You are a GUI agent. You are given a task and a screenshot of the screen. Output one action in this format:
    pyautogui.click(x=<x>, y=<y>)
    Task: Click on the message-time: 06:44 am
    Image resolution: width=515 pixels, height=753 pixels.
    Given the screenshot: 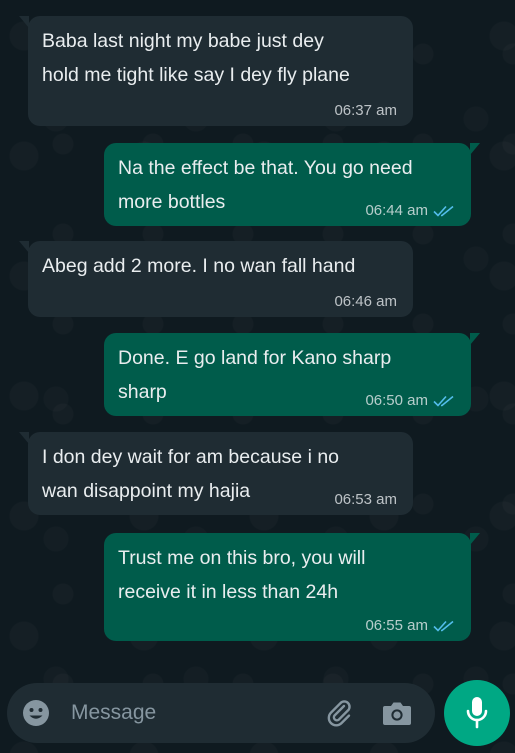 What is the action you would take?
    pyautogui.click(x=396, y=210)
    